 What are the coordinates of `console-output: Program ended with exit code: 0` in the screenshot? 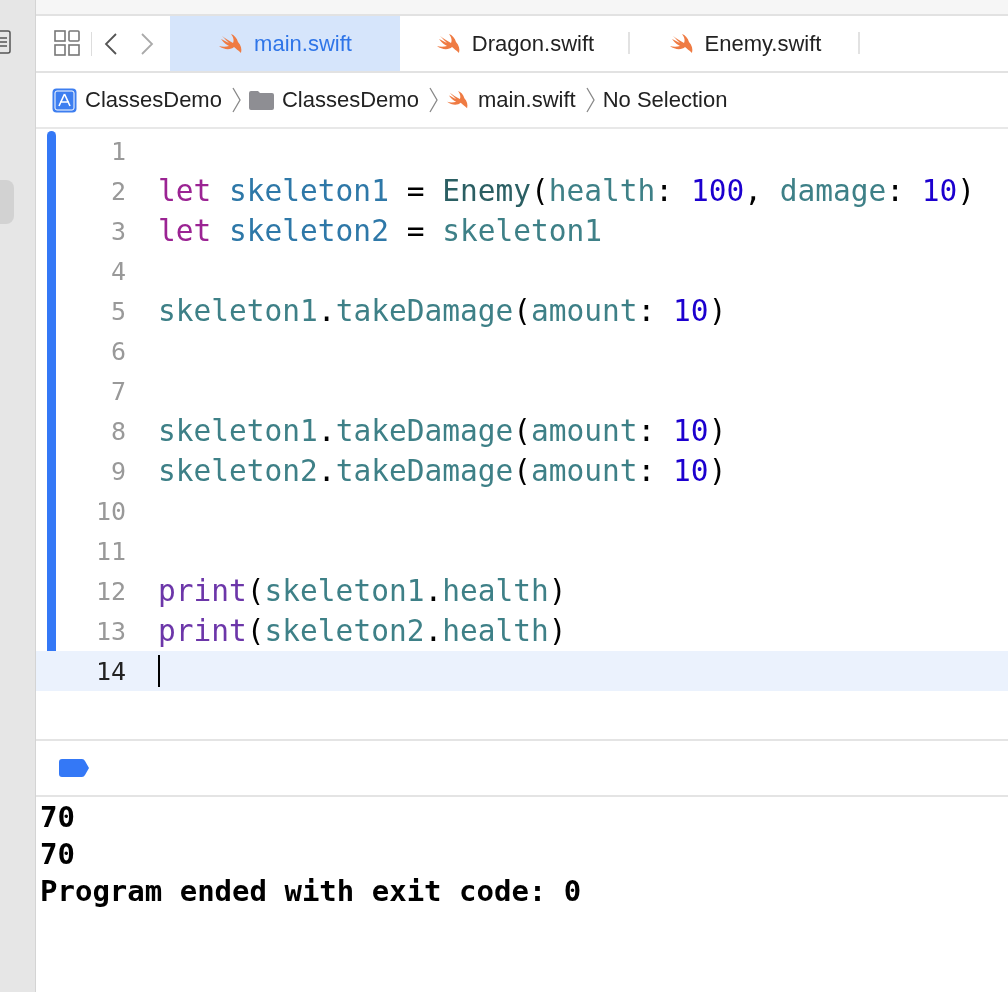 It's located at (311, 891).